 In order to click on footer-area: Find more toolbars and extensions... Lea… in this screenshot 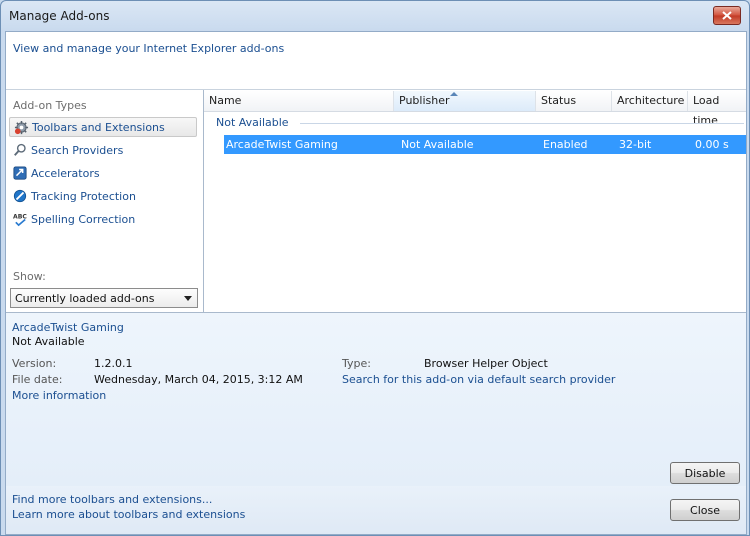, I will do `click(376, 510)`.